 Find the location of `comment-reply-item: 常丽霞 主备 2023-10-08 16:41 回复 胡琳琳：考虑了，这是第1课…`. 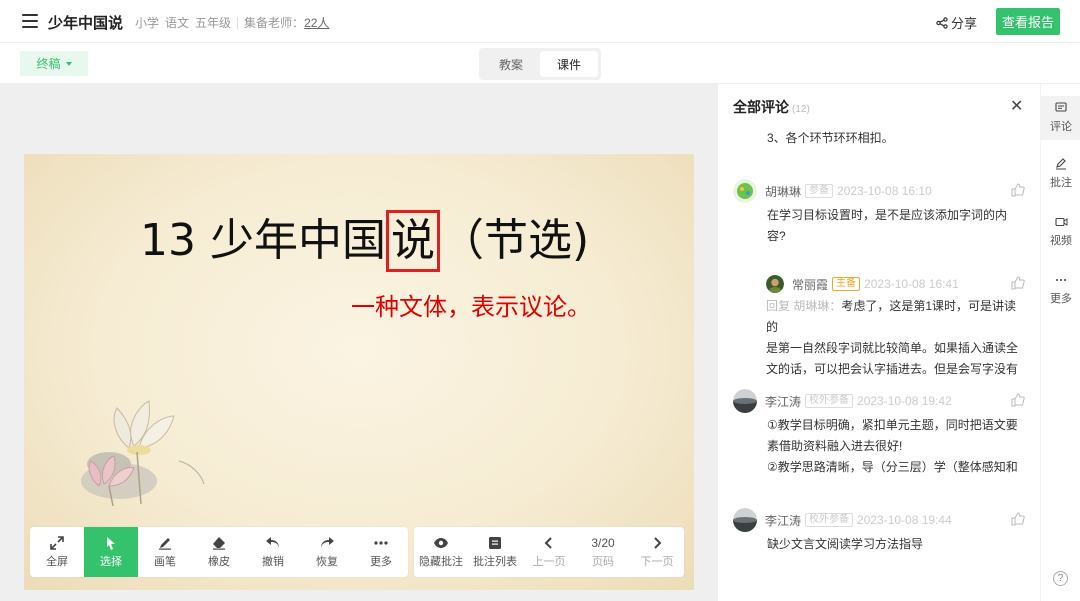

comment-reply-item: 常丽霞 主备 2023-10-08 16:41 回复 胡琳琳：考虑了，这是第1课… is located at coordinates (895, 326).